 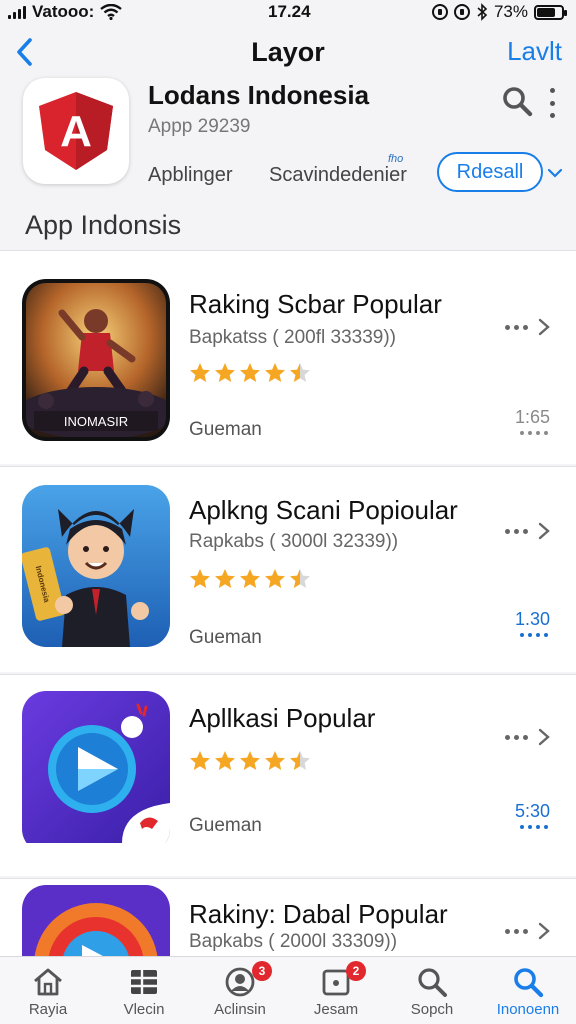 I want to click on app-title: Apllkasi Popular, so click(x=282, y=718).